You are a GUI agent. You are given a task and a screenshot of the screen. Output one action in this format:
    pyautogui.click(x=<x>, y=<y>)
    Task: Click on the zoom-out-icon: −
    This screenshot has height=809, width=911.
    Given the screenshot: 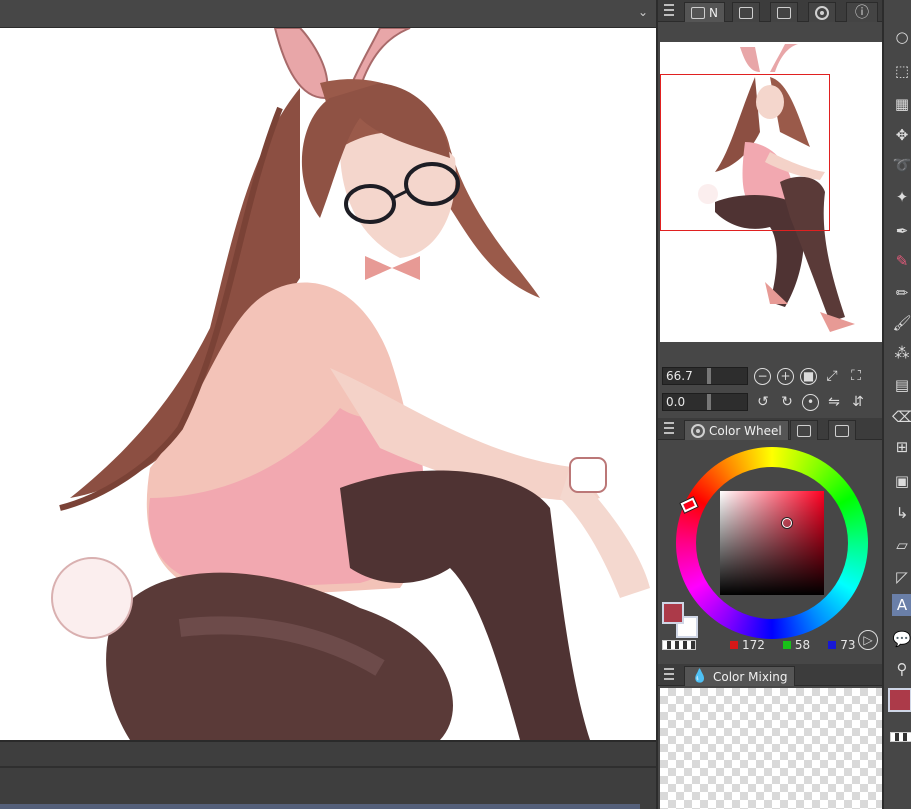 What is the action you would take?
    pyautogui.click(x=762, y=376)
    